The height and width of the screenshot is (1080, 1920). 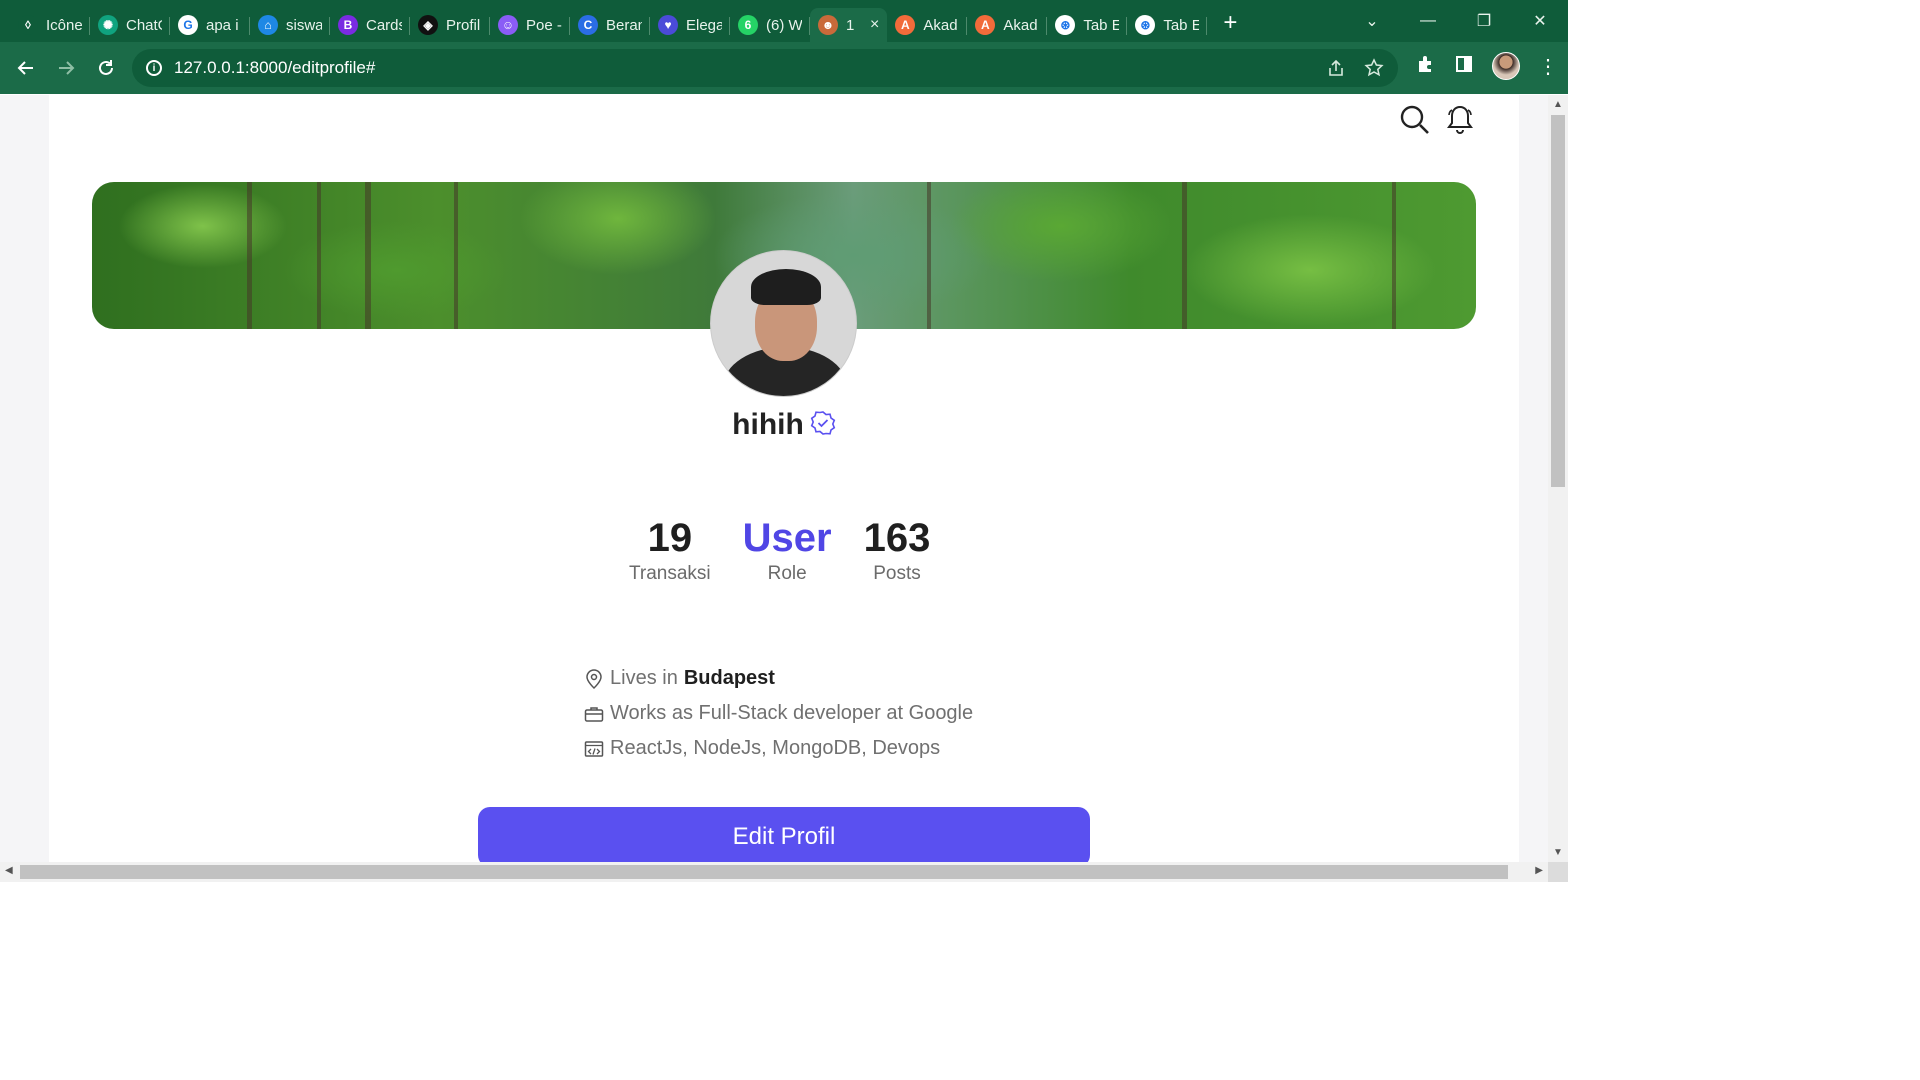 I want to click on browser-tab: ◊ Icône, so click(x=50, y=25).